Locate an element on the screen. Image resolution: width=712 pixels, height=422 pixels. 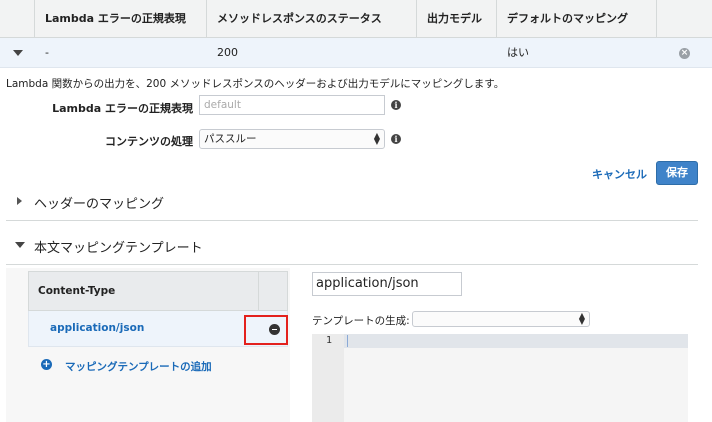
row-default: はい is located at coordinates (518, 52).